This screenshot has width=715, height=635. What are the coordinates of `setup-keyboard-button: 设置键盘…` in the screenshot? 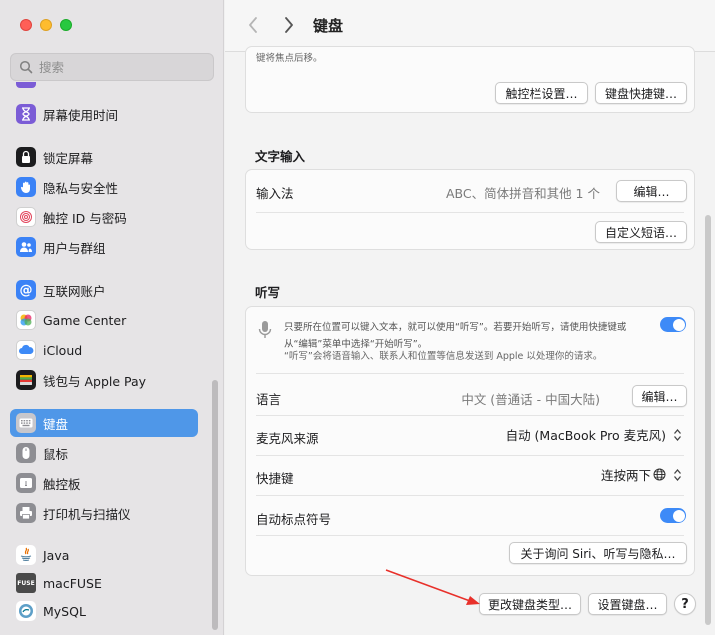 It's located at (627, 604).